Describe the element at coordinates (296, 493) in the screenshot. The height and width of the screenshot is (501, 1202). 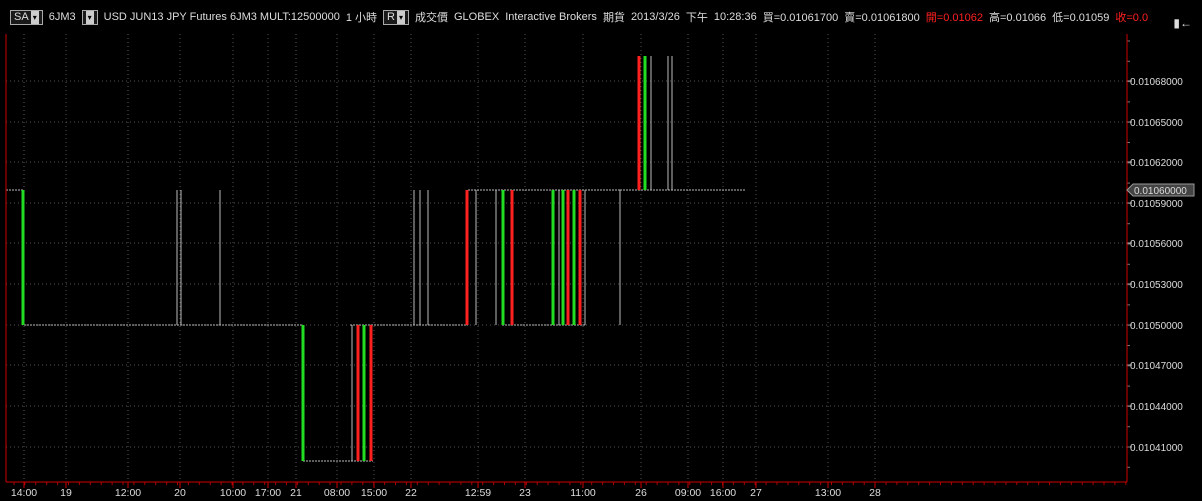
I see `x-tick-label: 21` at that location.